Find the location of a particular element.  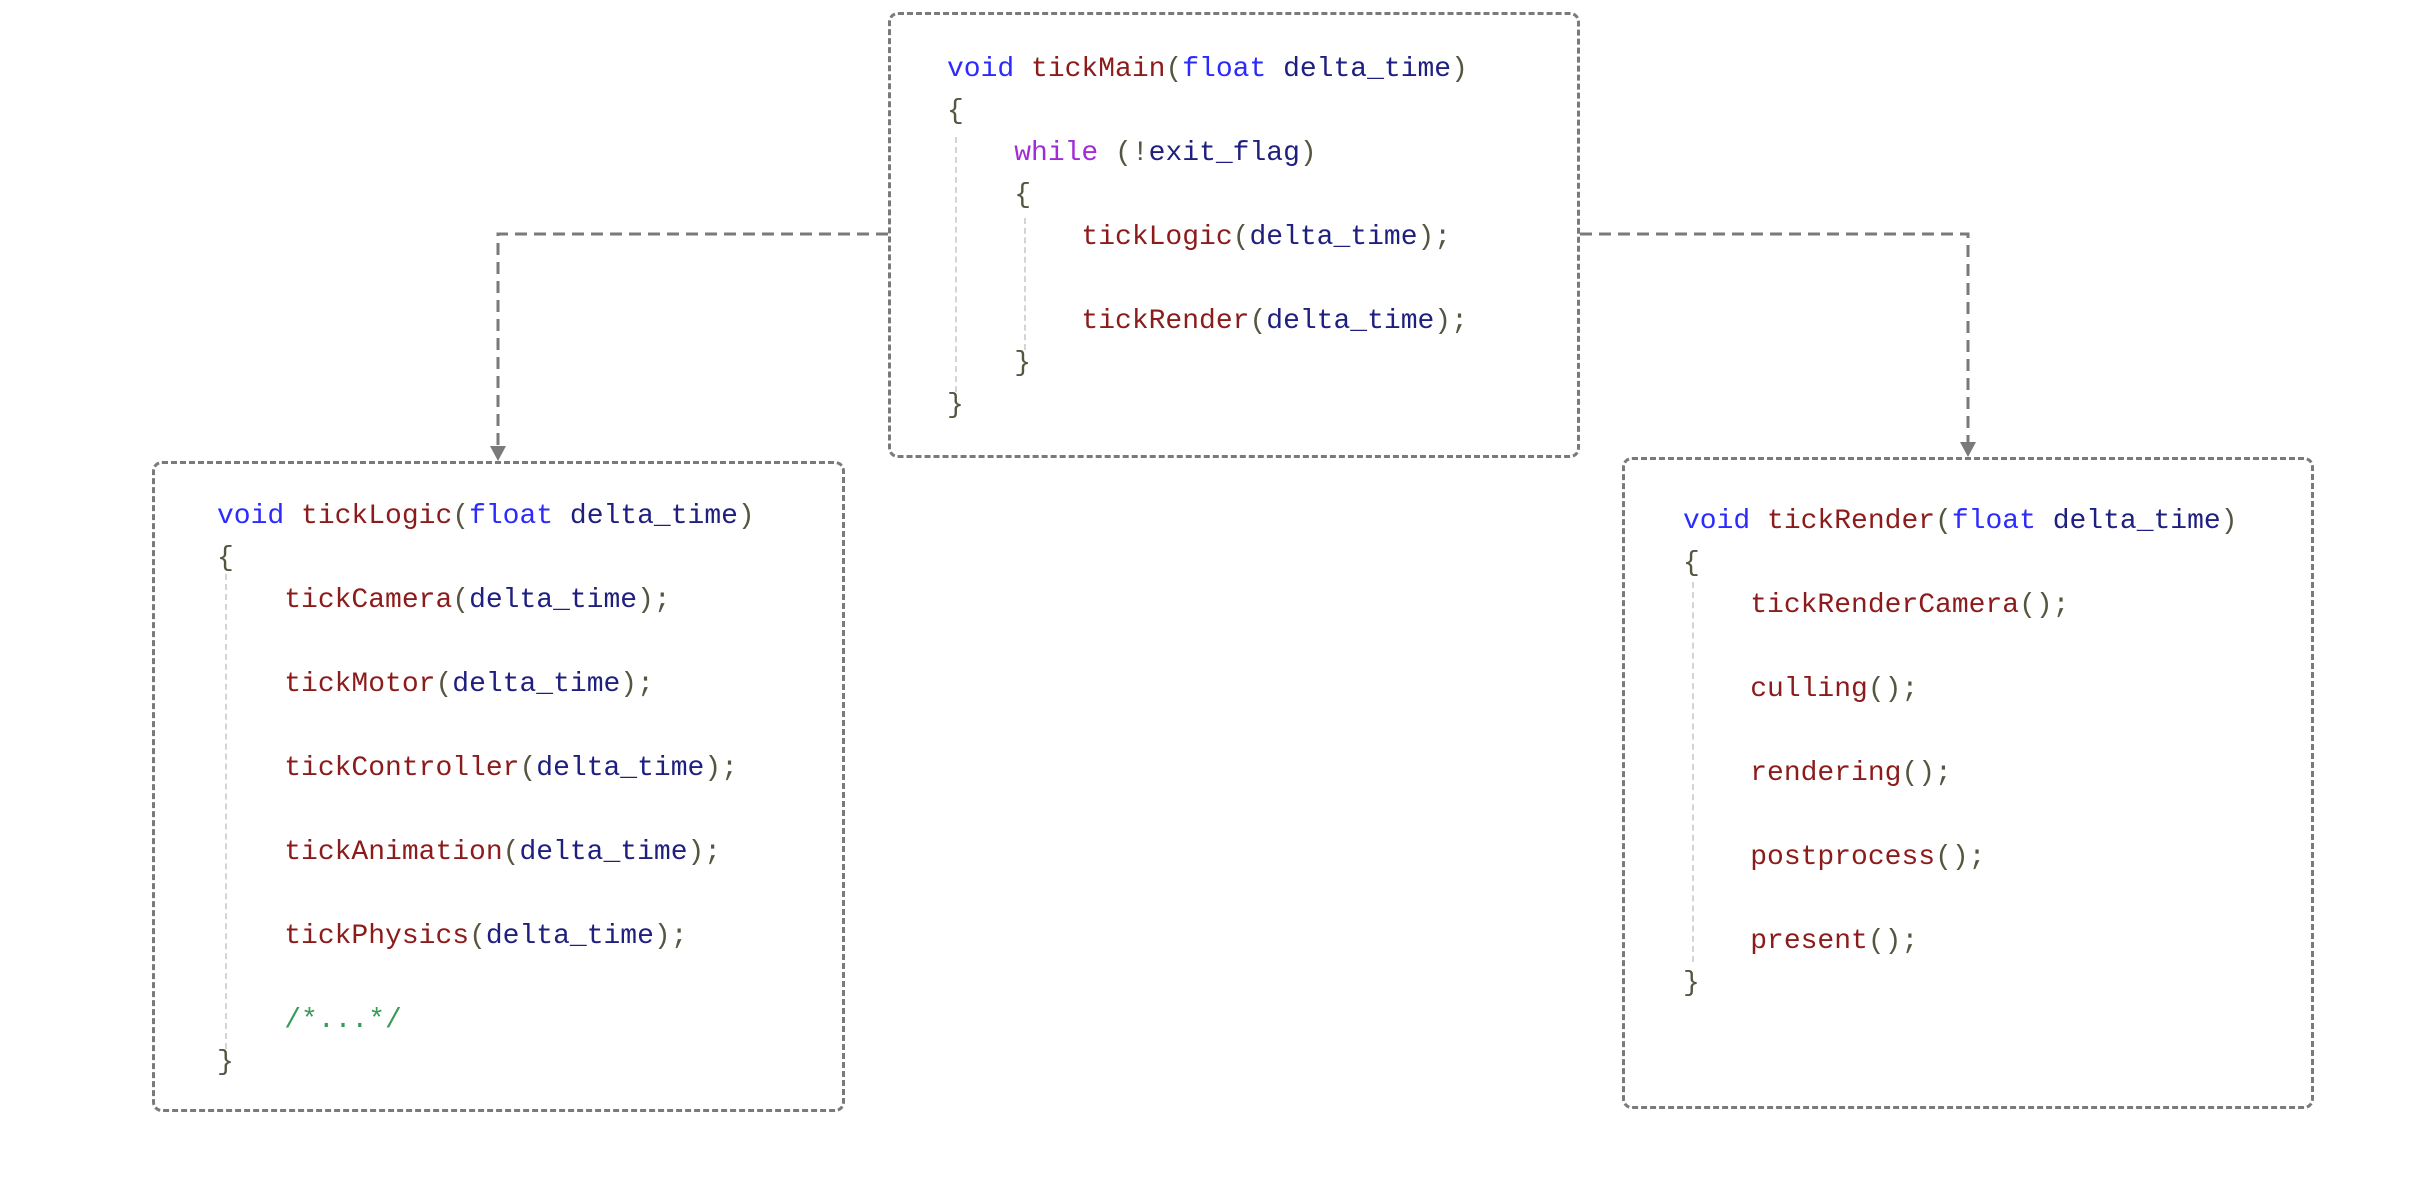

code-token: tickMotor is located at coordinates (360, 684).